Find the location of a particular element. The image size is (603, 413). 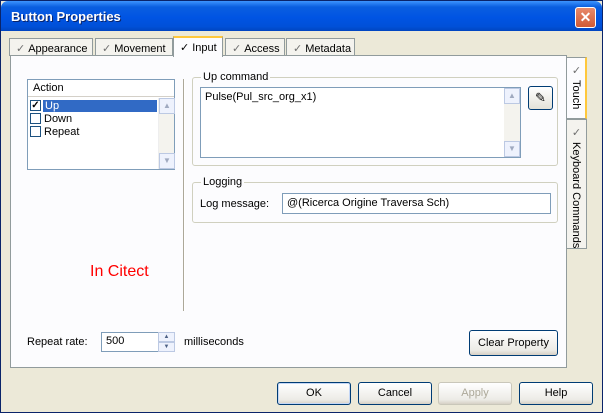

action-list: Action ✓ Up Down Repeat ▲ ▼ is located at coordinates (101, 124).